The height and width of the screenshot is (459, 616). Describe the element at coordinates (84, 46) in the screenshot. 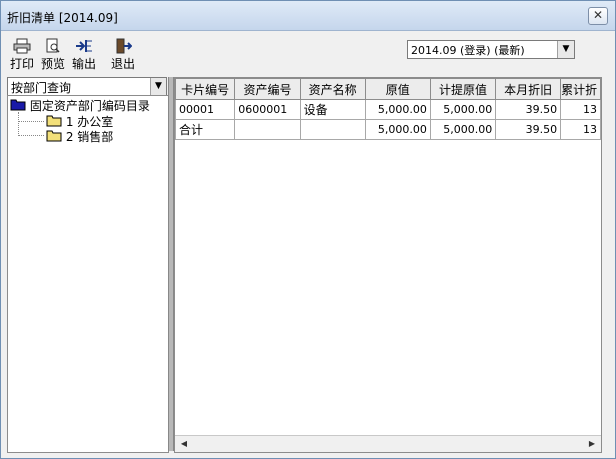

I see `export-icon` at that location.